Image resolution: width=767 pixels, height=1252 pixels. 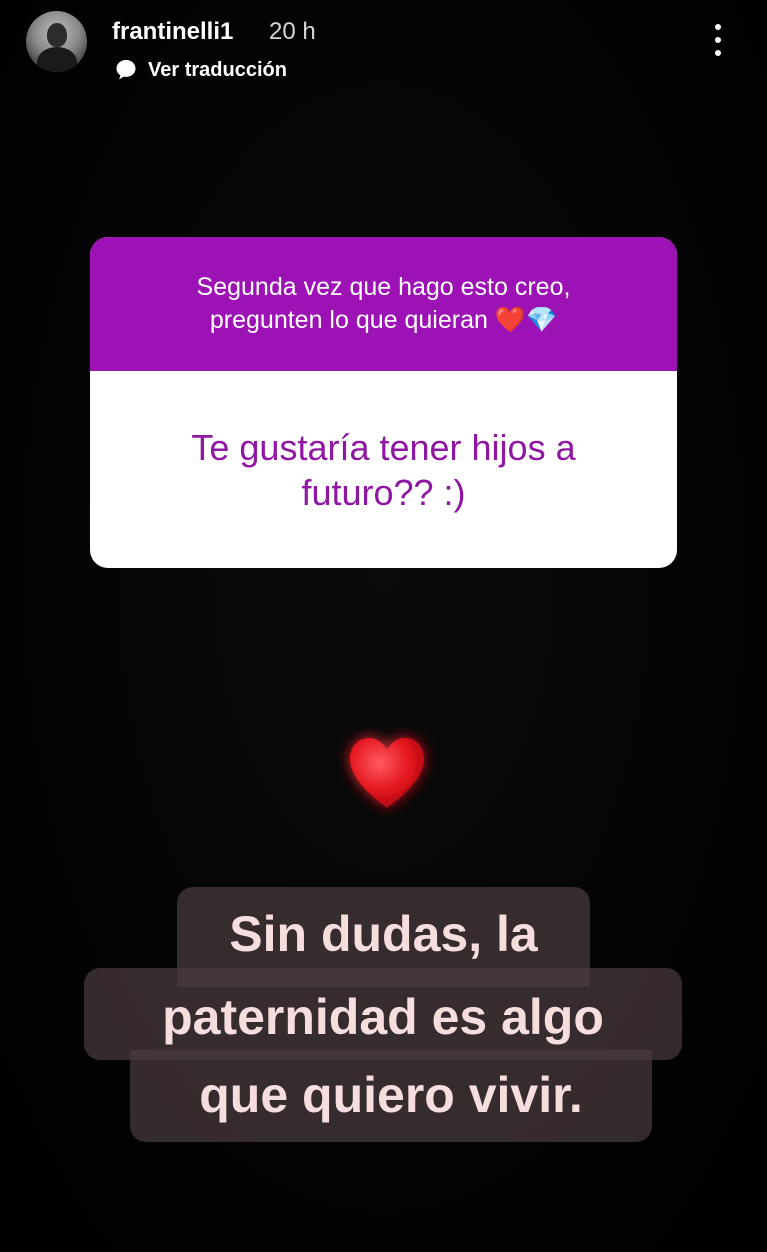 I want to click on avatar-body, so click(x=57, y=59).